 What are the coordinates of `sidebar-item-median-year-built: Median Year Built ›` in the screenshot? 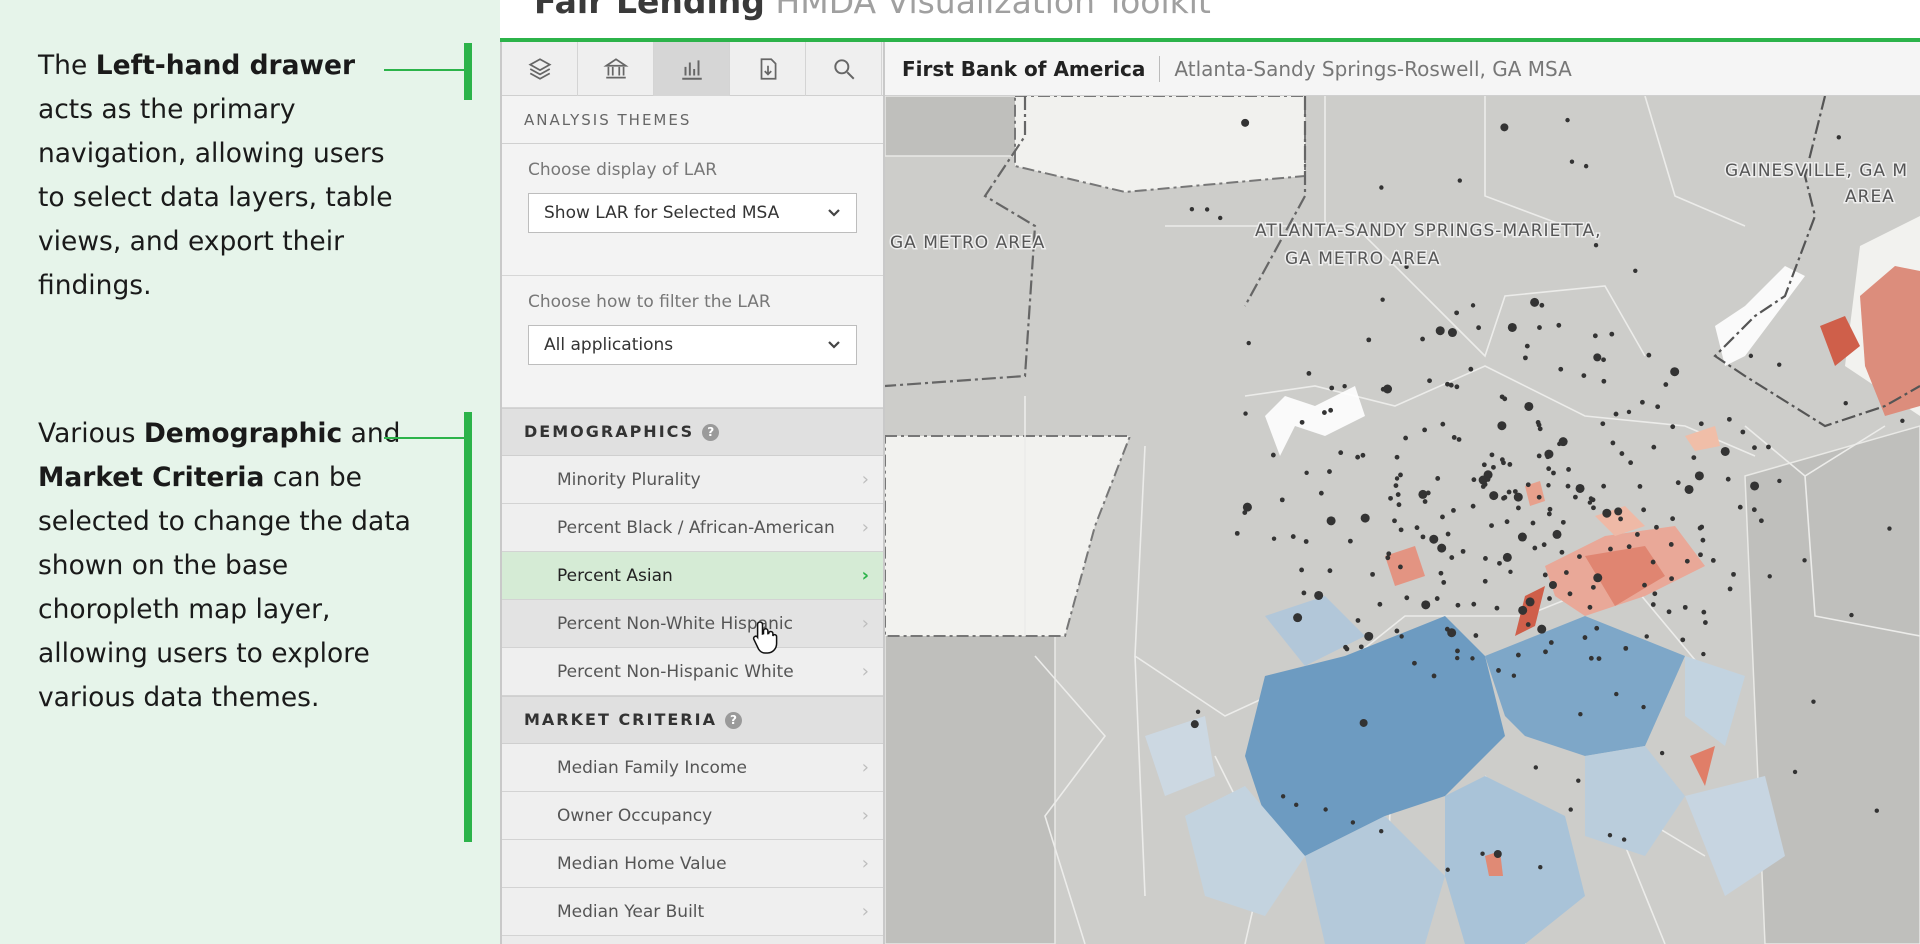 It's located at (692, 912).